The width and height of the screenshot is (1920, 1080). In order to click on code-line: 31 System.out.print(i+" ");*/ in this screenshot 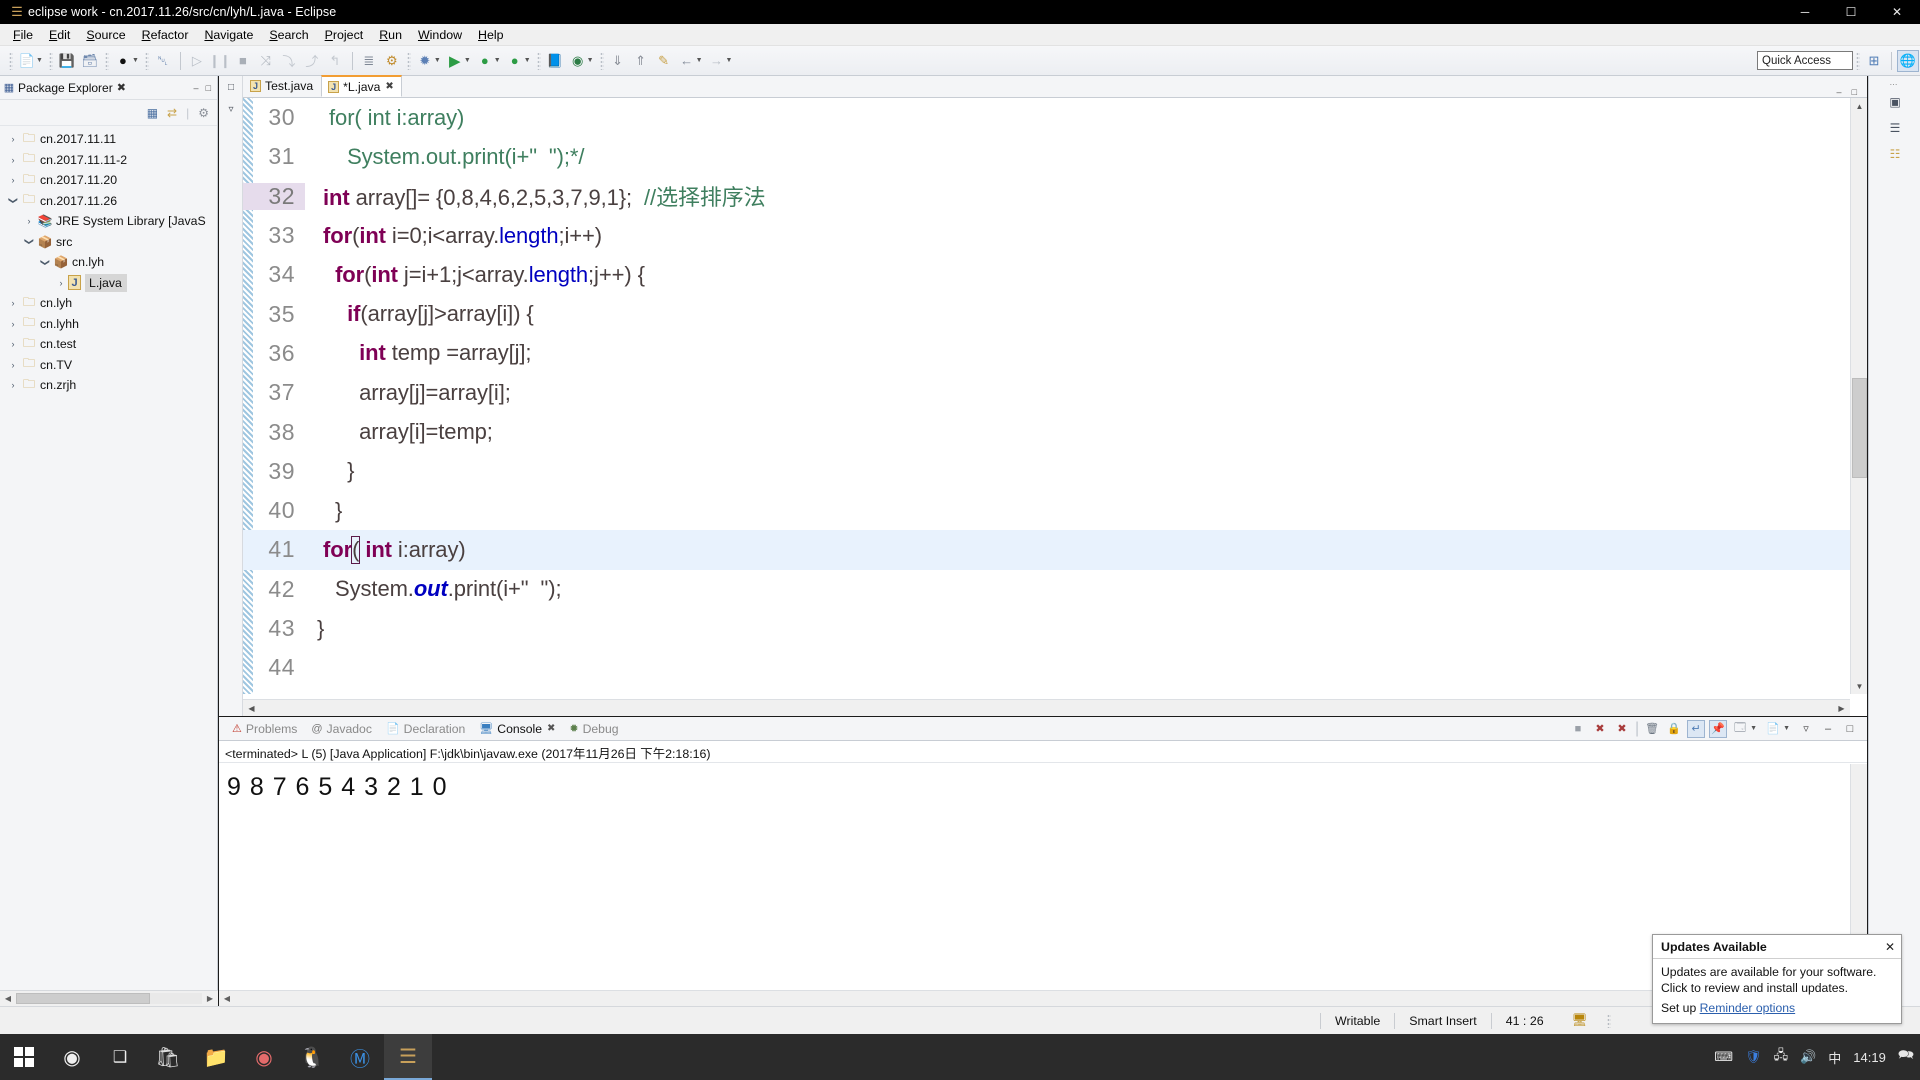, I will do `click(1055, 156)`.